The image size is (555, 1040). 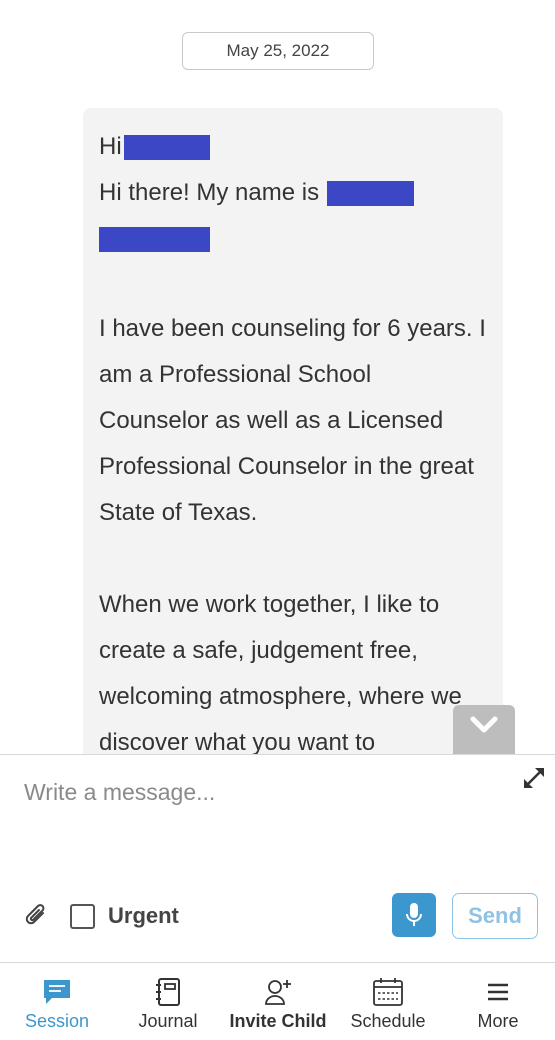 I want to click on attach-button, so click(x=37, y=916).